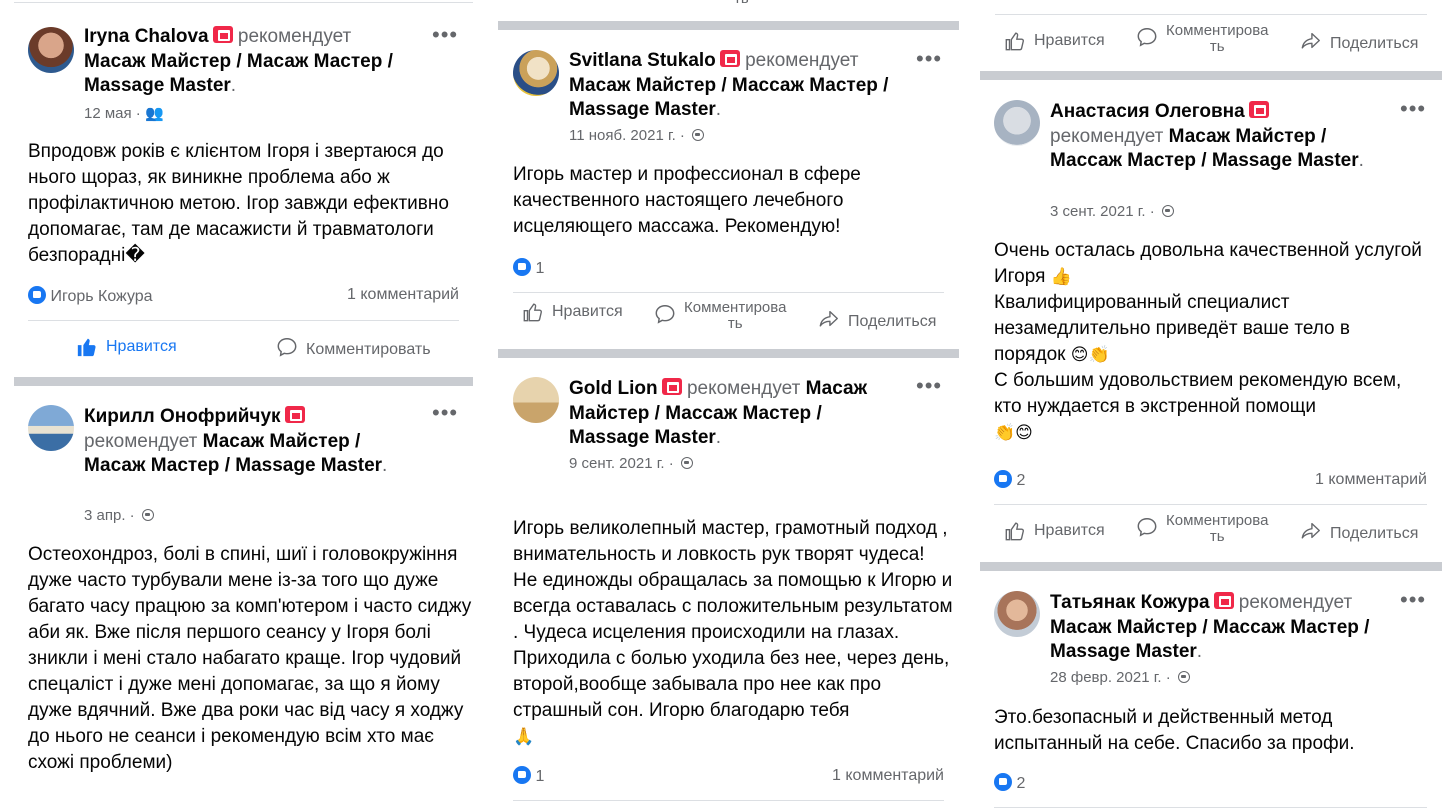 The image size is (1451, 812). What do you see at coordinates (1217, 46) in the screenshot?
I see `comment-label-b: ть` at bounding box center [1217, 46].